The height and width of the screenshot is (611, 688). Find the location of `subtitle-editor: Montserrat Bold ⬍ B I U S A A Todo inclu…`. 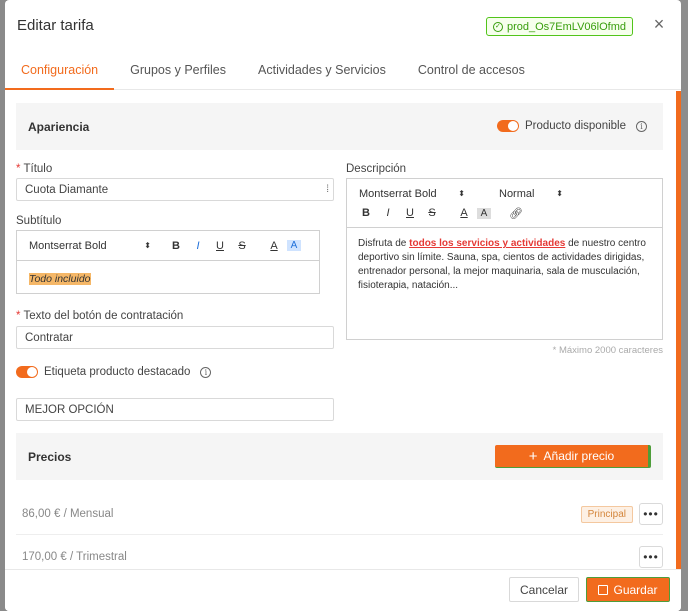

subtitle-editor: Montserrat Bold ⬍ B I U S A A Todo inclu… is located at coordinates (168, 262).